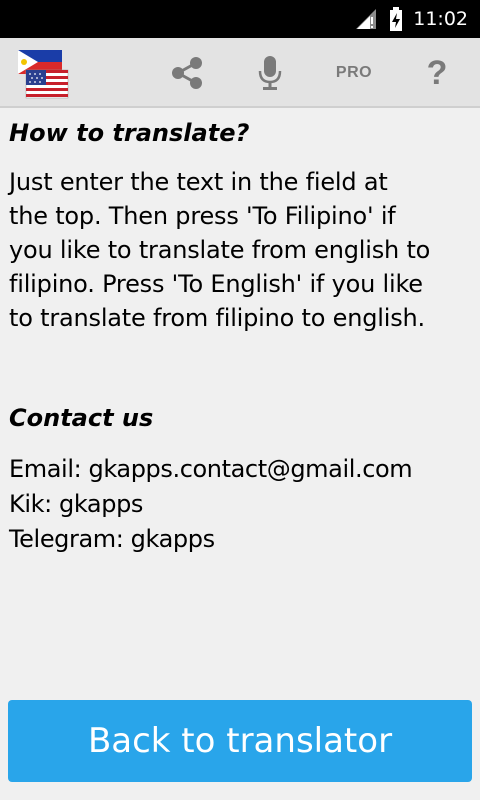 The width and height of the screenshot is (480, 800). What do you see at coordinates (366, 19) in the screenshot?
I see `signal-icon` at bounding box center [366, 19].